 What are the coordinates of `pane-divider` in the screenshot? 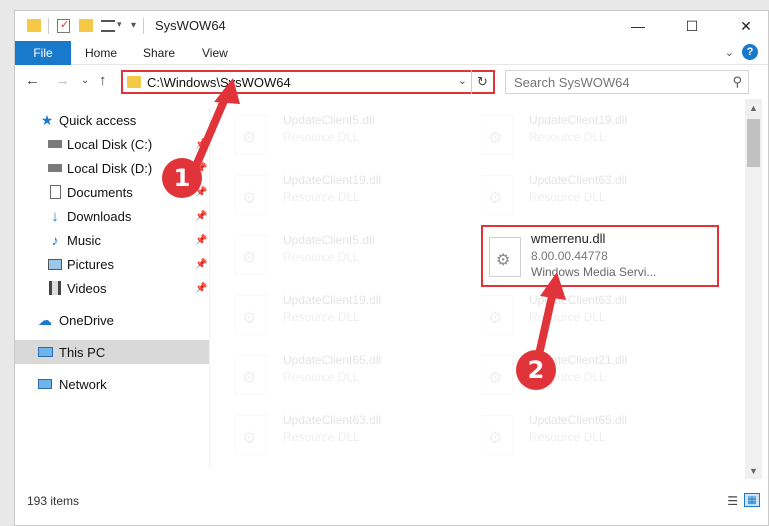 It's located at (209, 288).